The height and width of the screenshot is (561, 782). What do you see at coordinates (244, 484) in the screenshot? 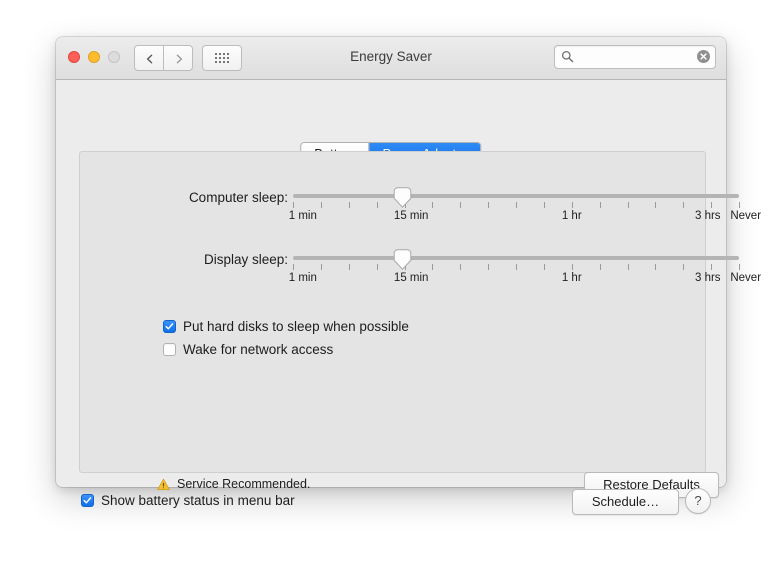
I see `service-status-text: Service Recommended.` at bounding box center [244, 484].